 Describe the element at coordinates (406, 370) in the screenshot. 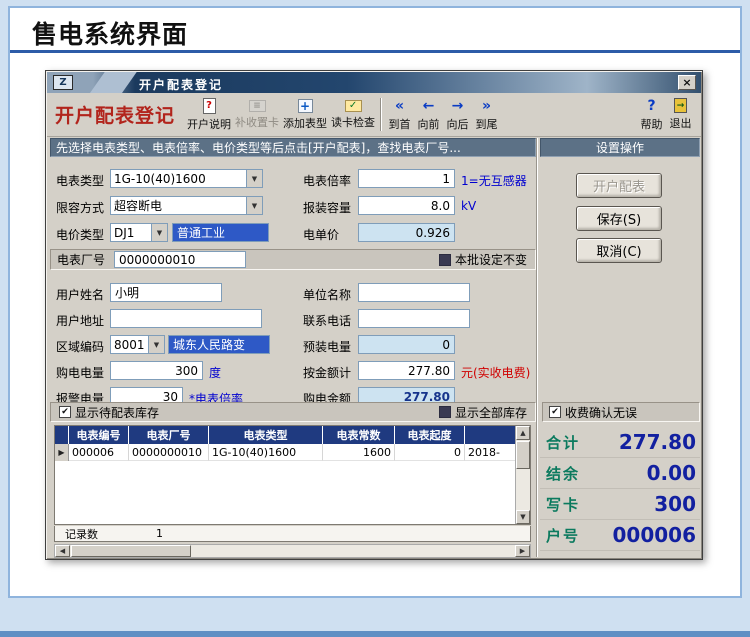

I see `by-amount-input: 277.80` at that location.